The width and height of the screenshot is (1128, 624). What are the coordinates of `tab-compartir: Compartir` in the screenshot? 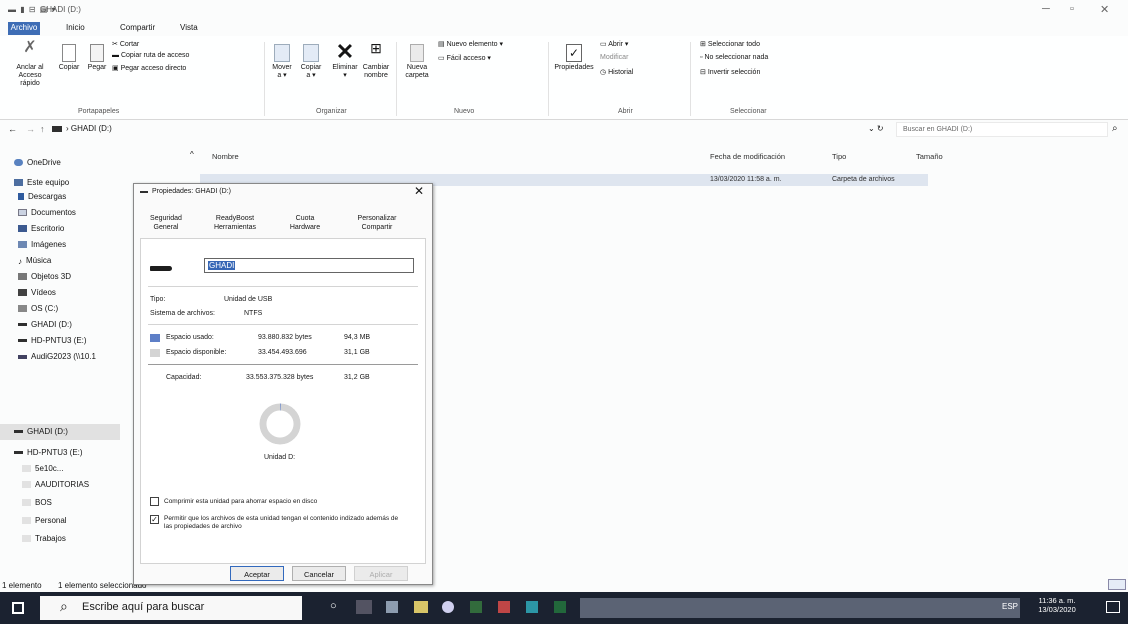 It's located at (137, 27).